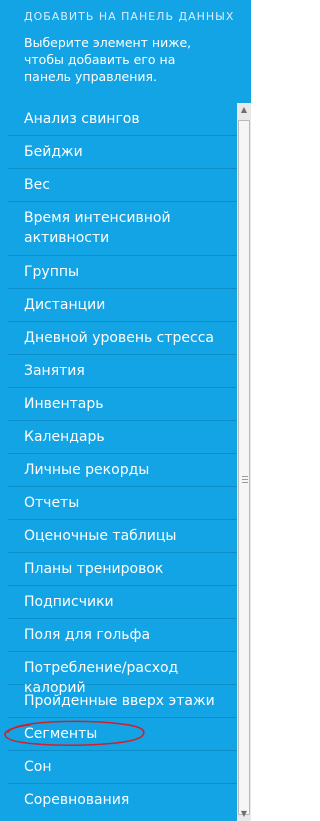 The width and height of the screenshot is (320, 821). What do you see at coordinates (37, 185) in the screenshot?
I see `list-item-label: Вес` at bounding box center [37, 185].